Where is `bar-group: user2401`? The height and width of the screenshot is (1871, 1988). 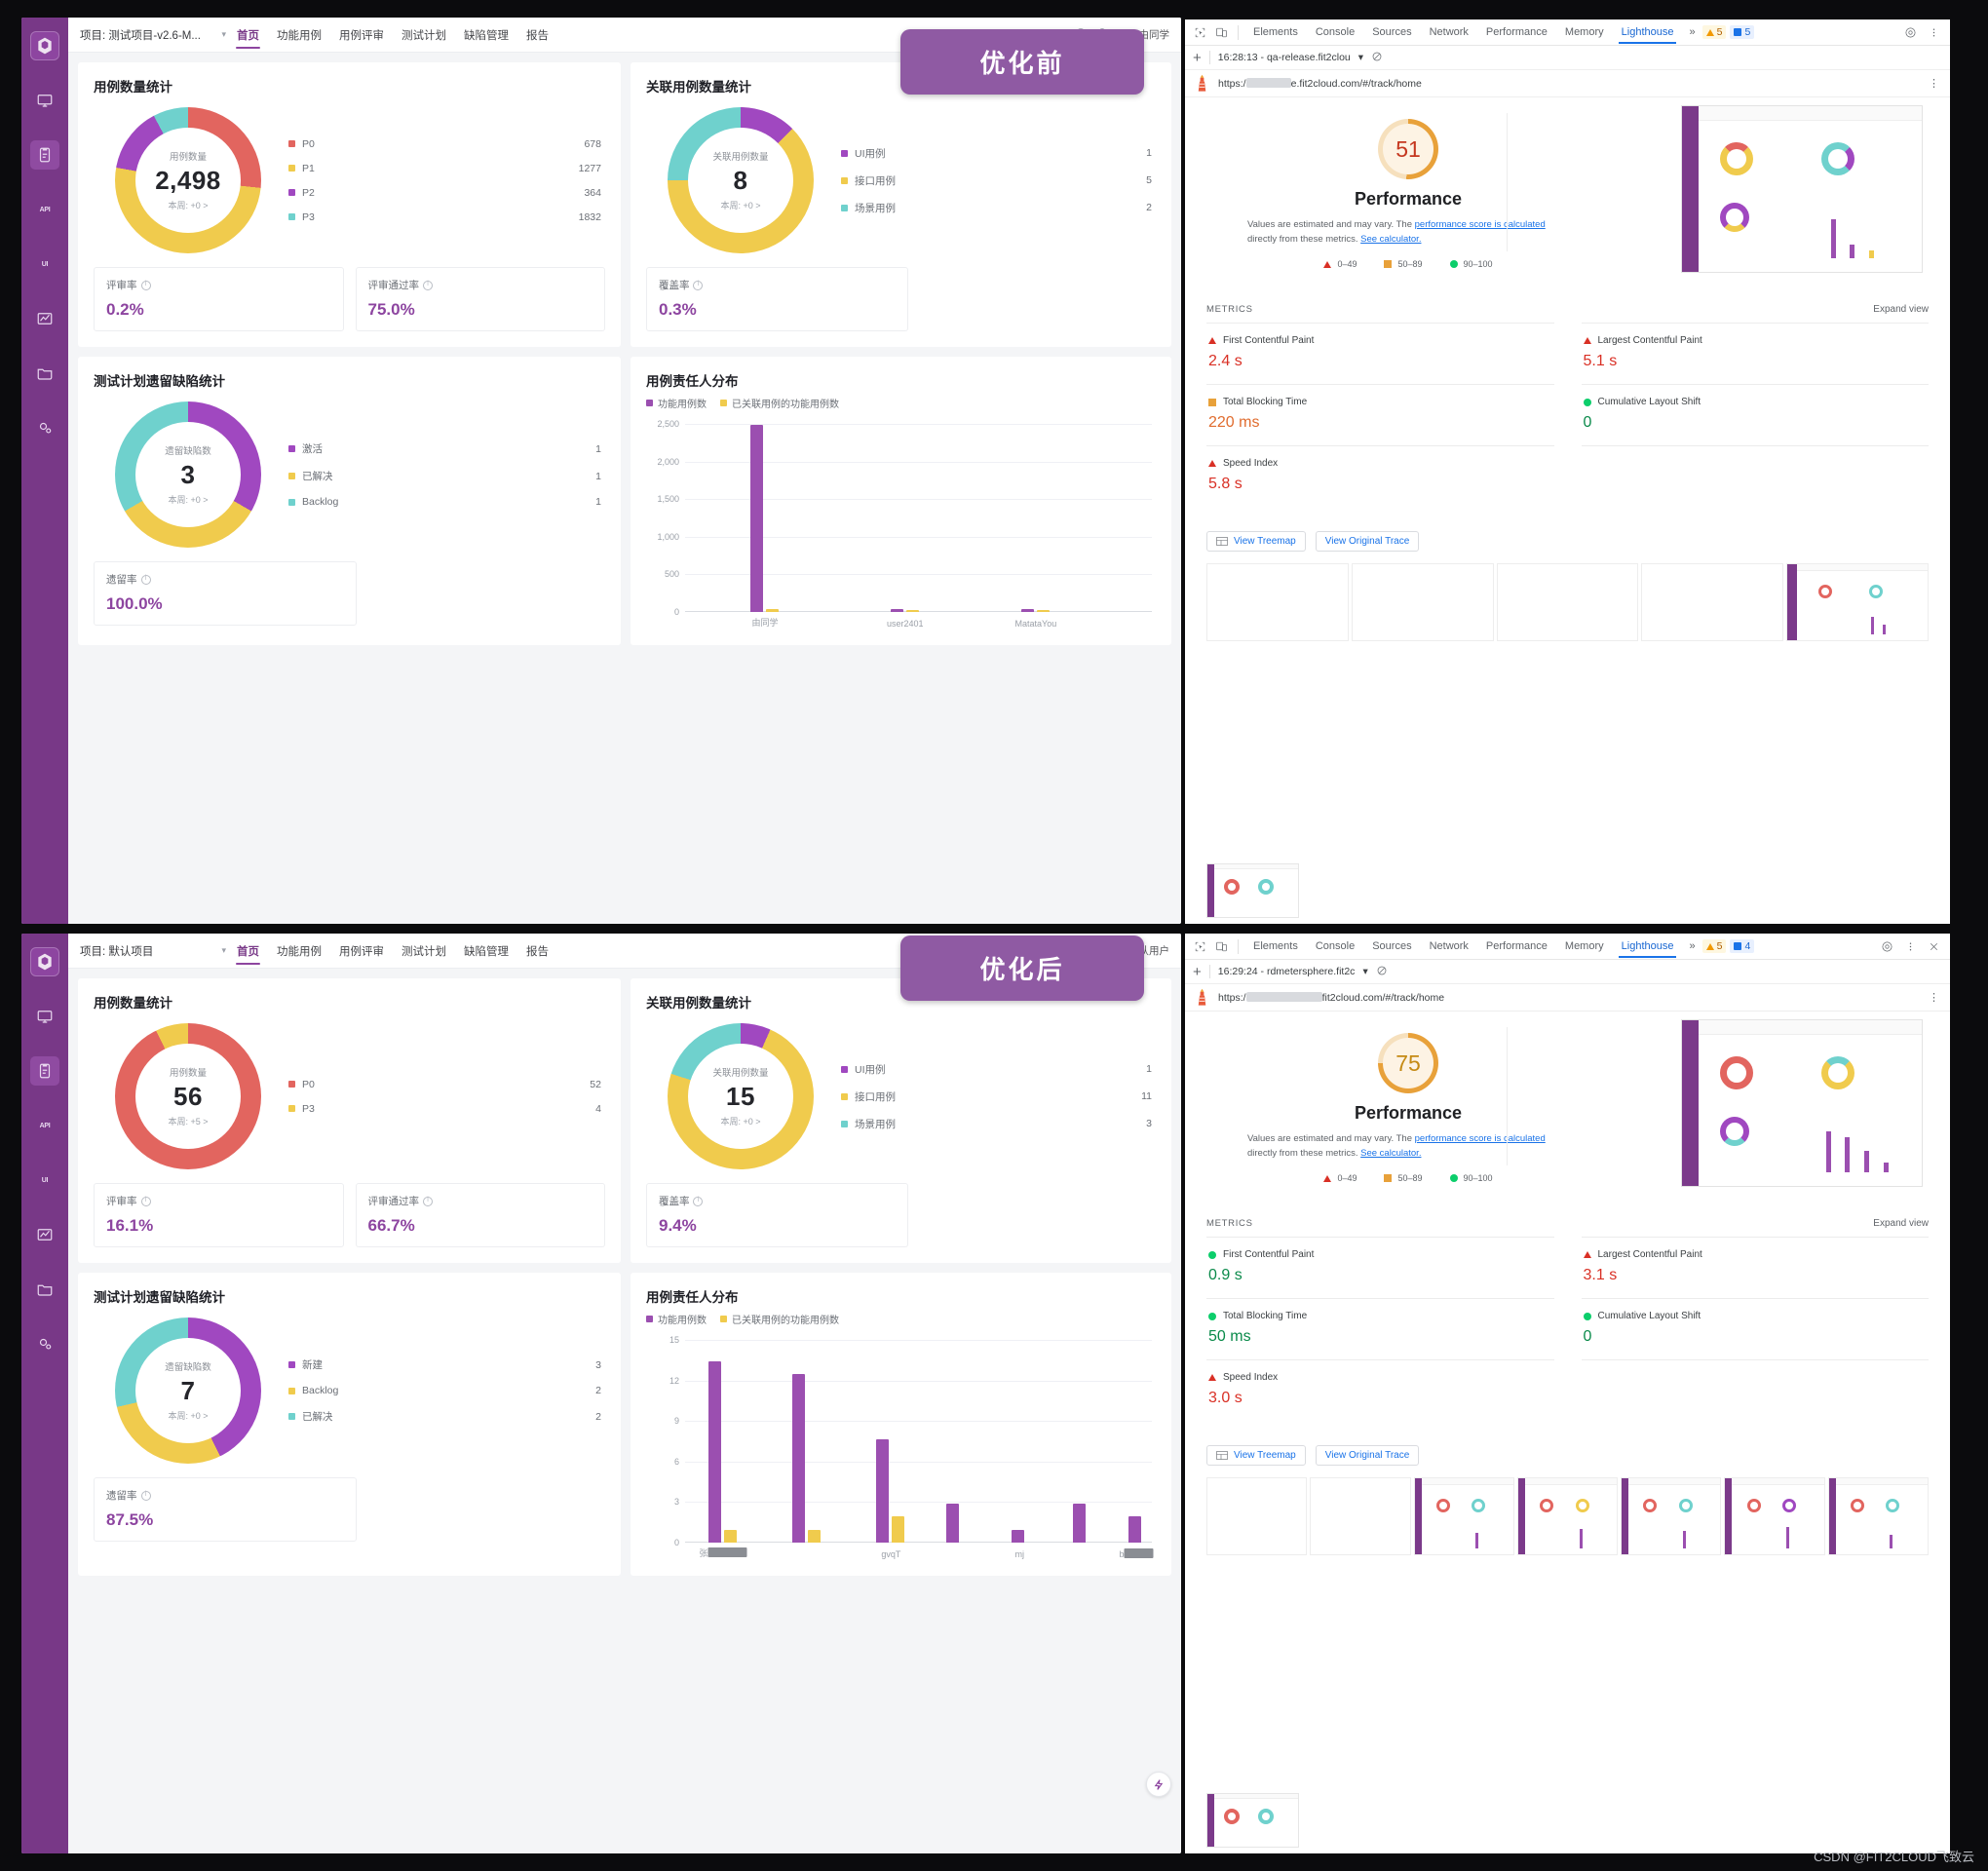
bar-group: user2401 is located at coordinates (906, 619).